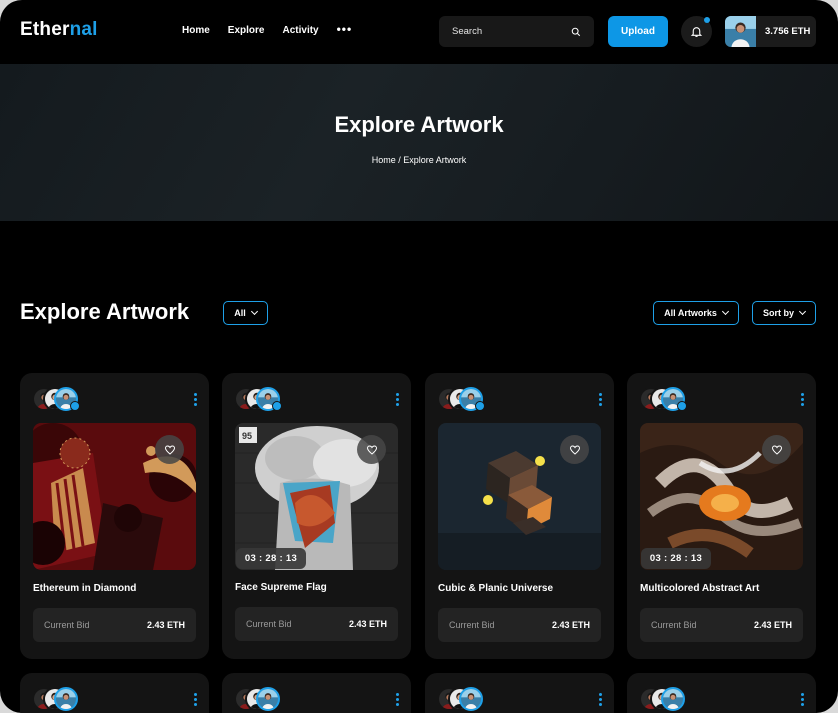 This screenshot has width=838, height=713. I want to click on wallet-balance: 3.756 ETH, so click(788, 31).